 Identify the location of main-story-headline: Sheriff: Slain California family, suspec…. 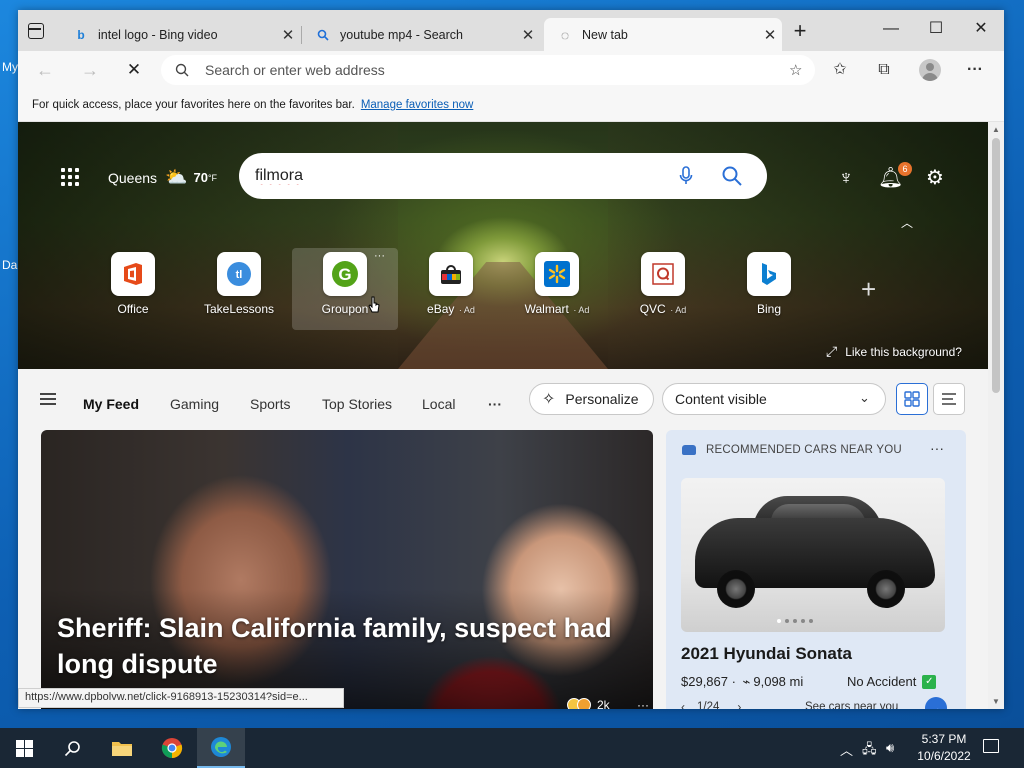
(337, 646).